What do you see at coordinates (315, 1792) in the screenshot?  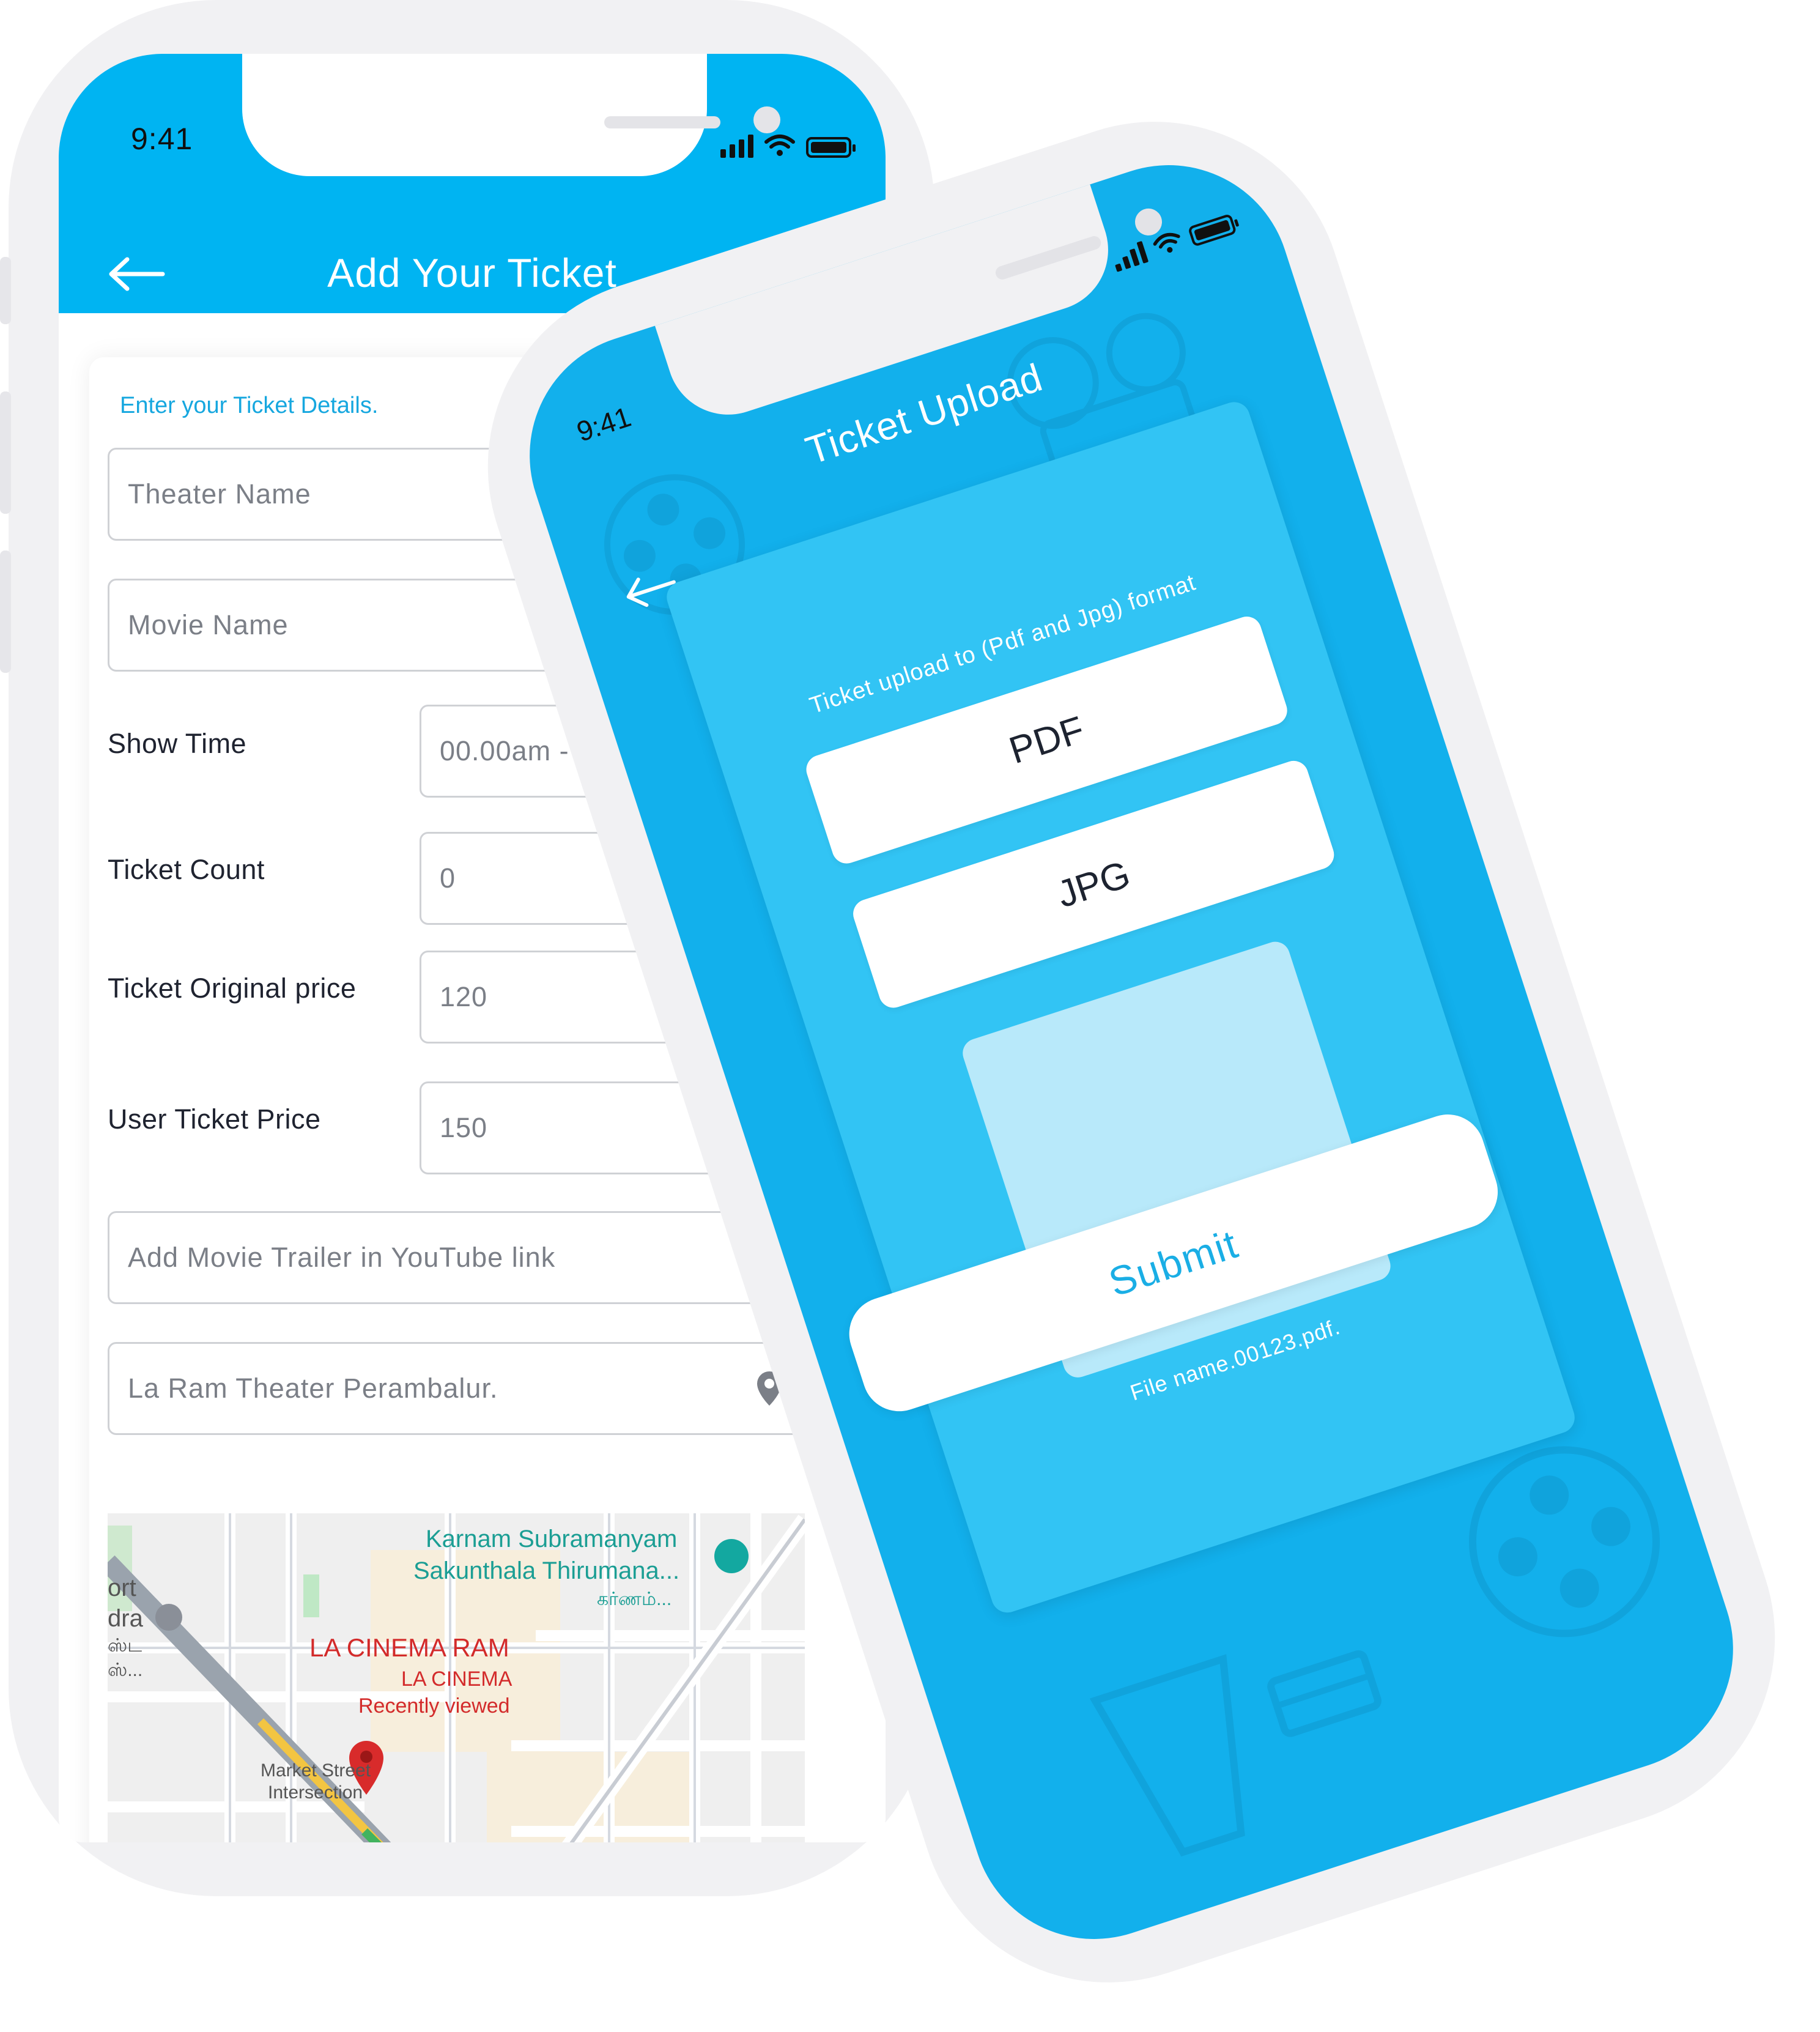 I see `map-street-label-2: Intersection` at bounding box center [315, 1792].